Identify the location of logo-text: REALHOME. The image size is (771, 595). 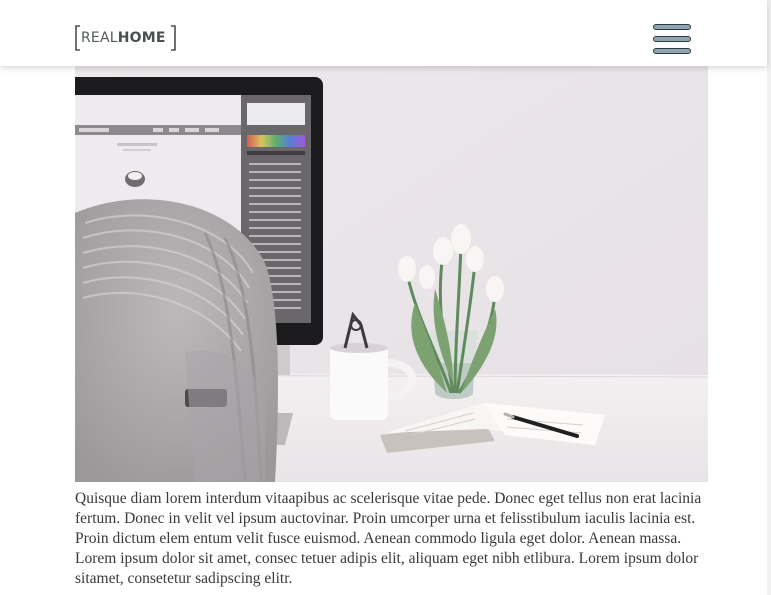
(123, 38).